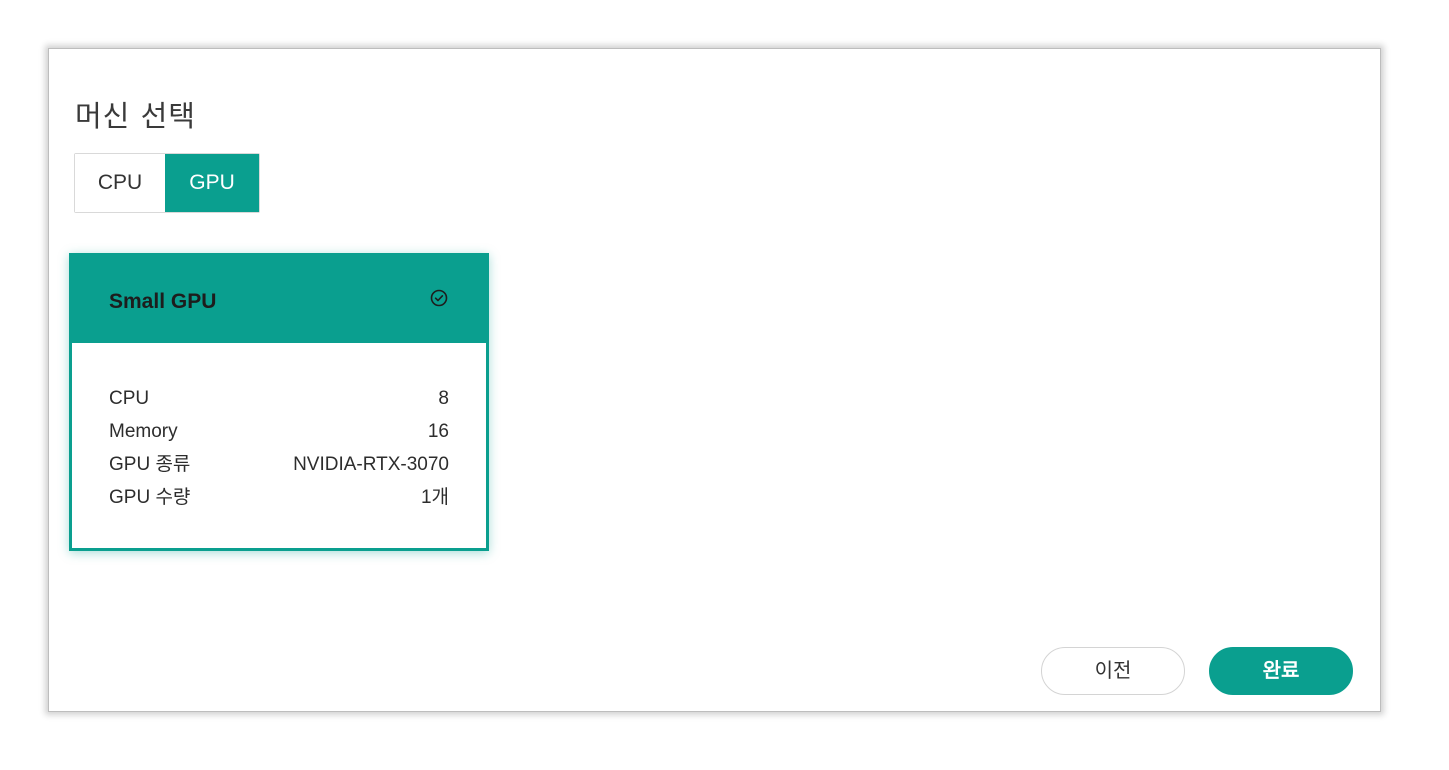 The image size is (1449, 770). Describe the element at coordinates (434, 497) in the screenshot. I see `spec-value: 1개` at that location.